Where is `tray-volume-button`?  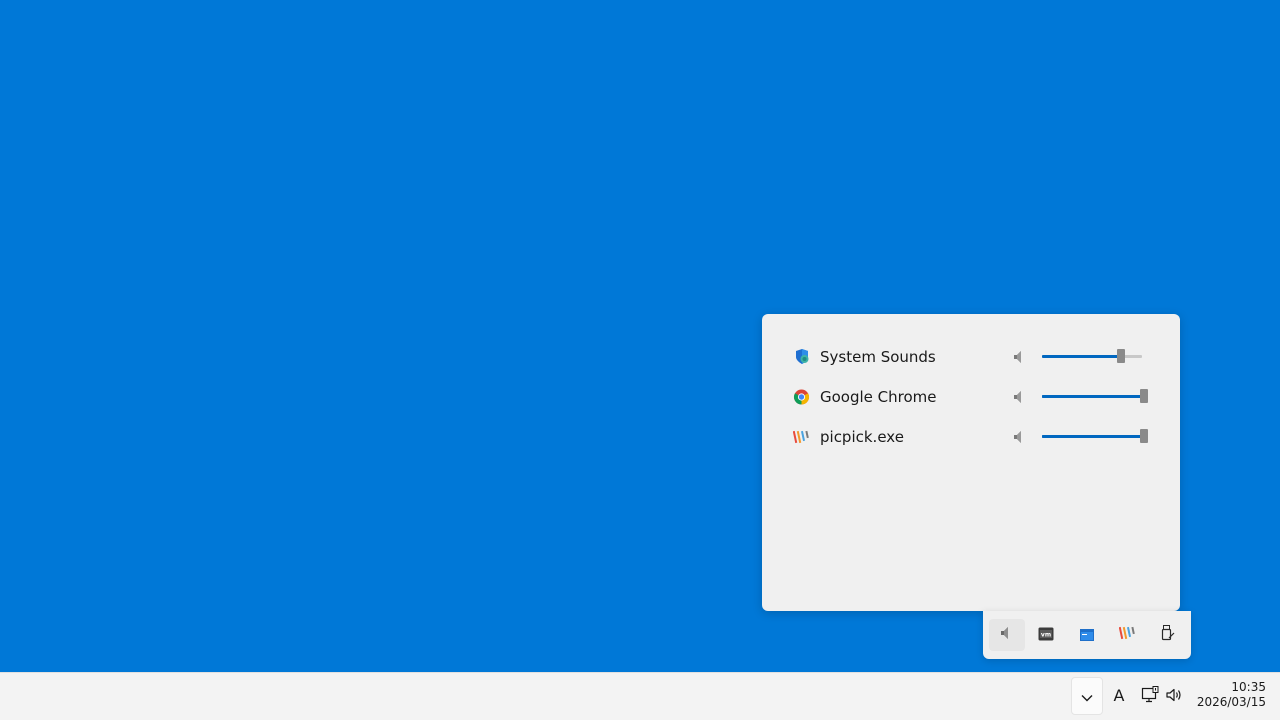 tray-volume-button is located at coordinates (1007, 635).